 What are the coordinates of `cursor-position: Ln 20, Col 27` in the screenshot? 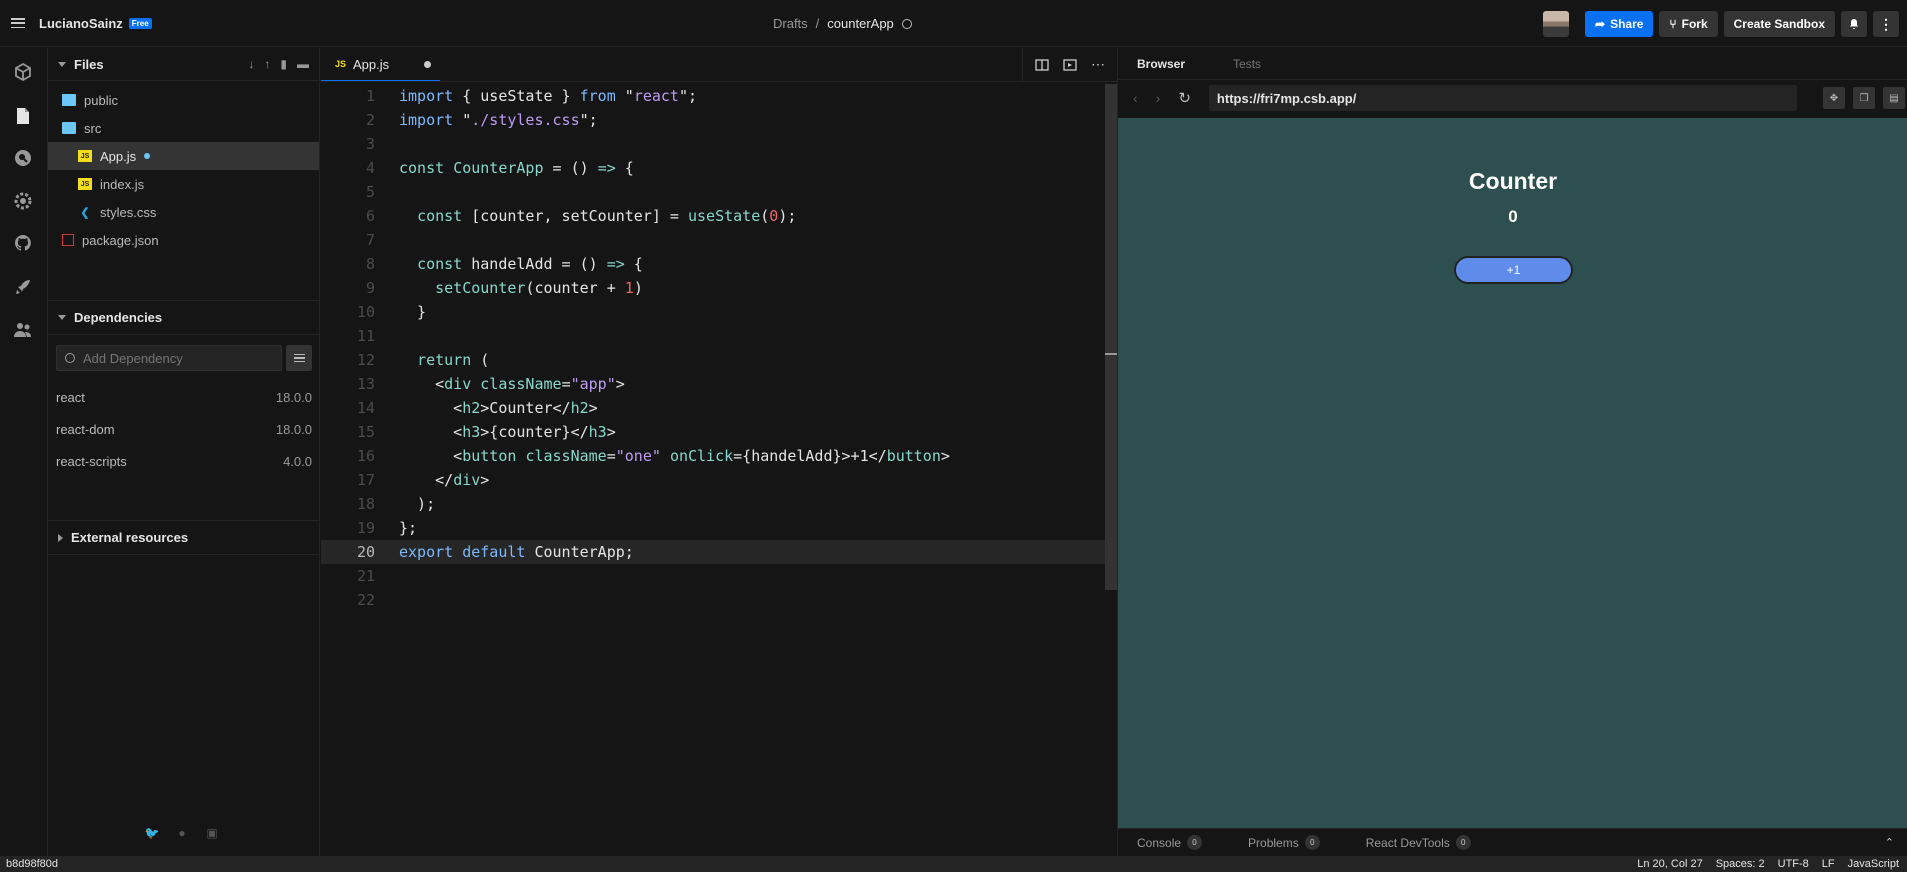 It's located at (1669, 864).